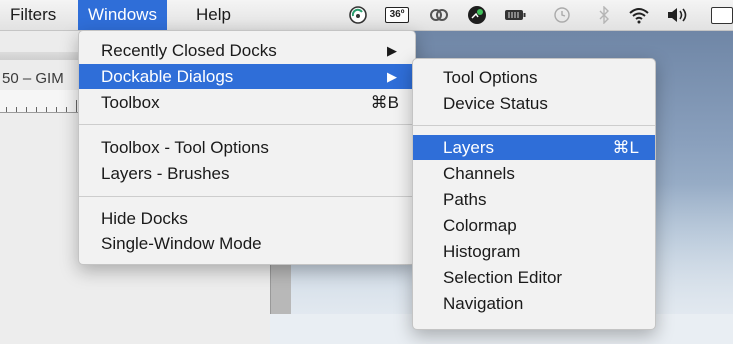 The width and height of the screenshot is (733, 344). I want to click on menu-item-label: Hide Docks, so click(144, 218).